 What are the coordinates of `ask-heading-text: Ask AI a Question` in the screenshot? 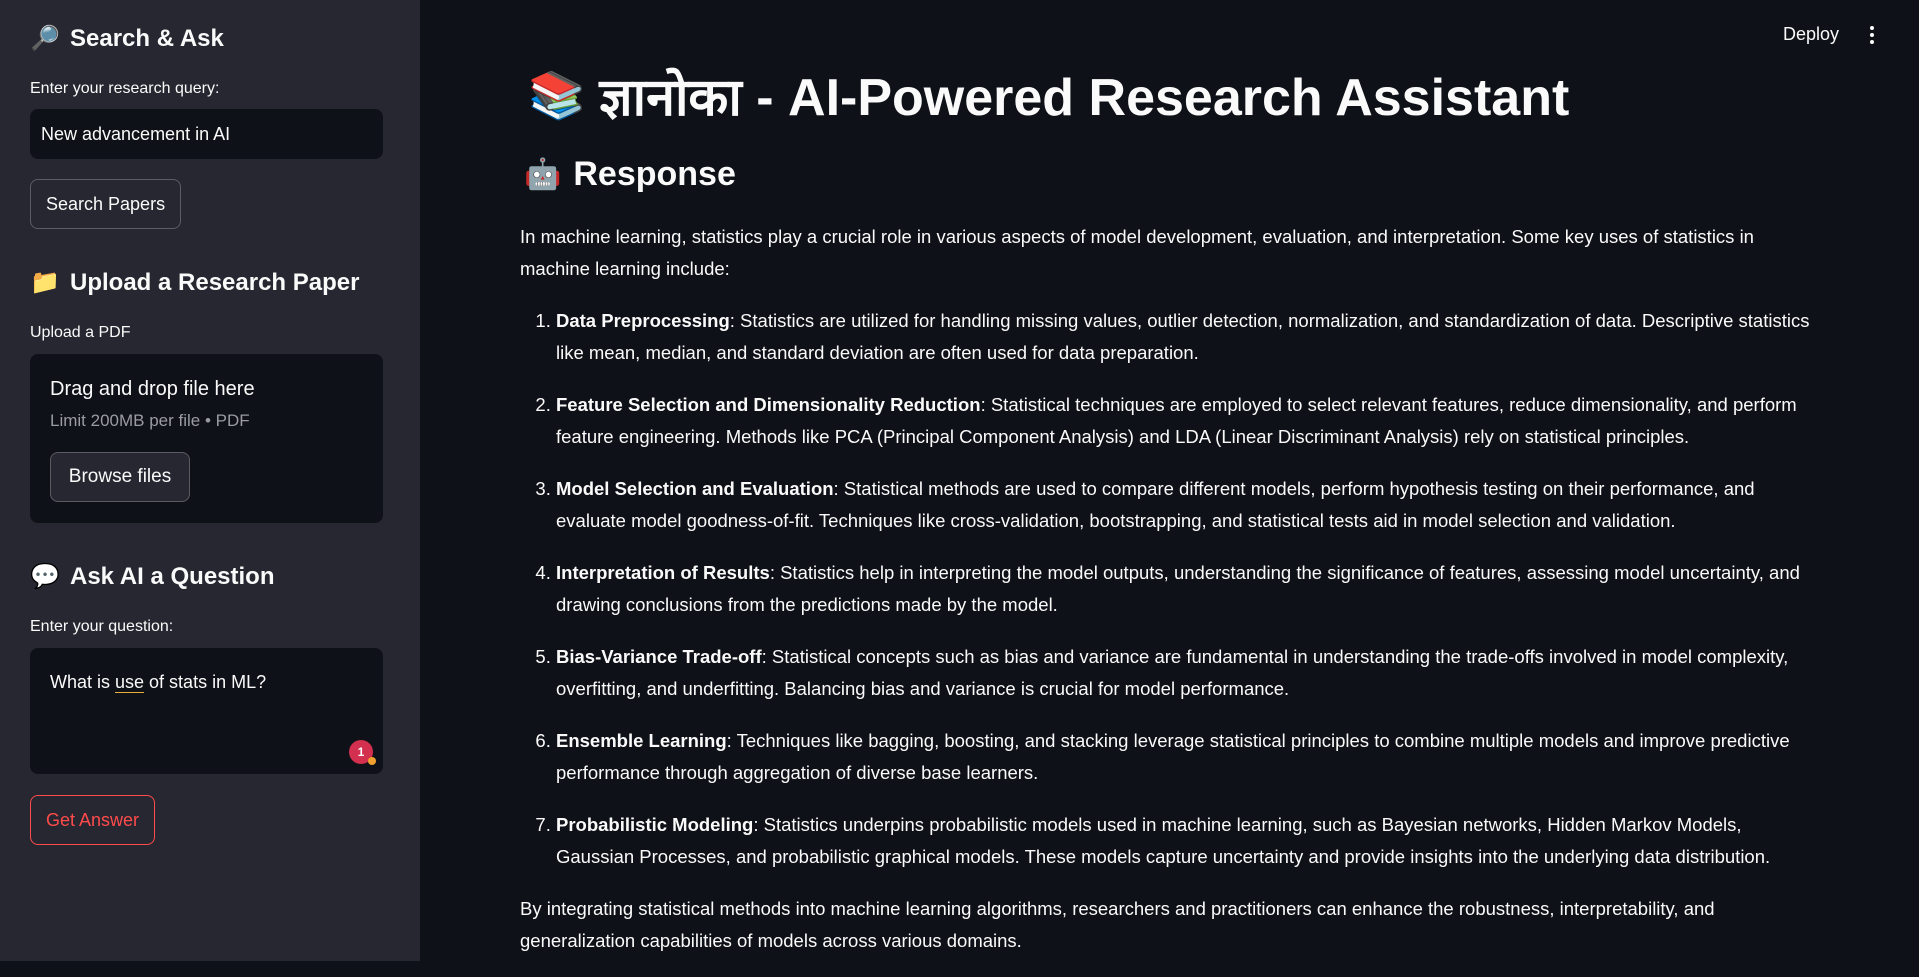 It's located at (172, 576).